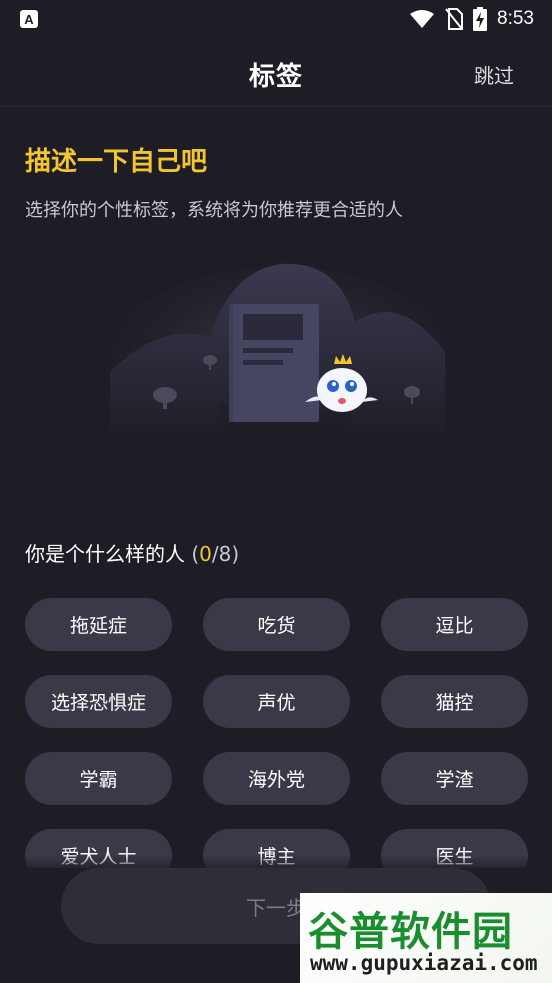  What do you see at coordinates (410, 932) in the screenshot?
I see `watermark-title: 谷普软件园` at bounding box center [410, 932].